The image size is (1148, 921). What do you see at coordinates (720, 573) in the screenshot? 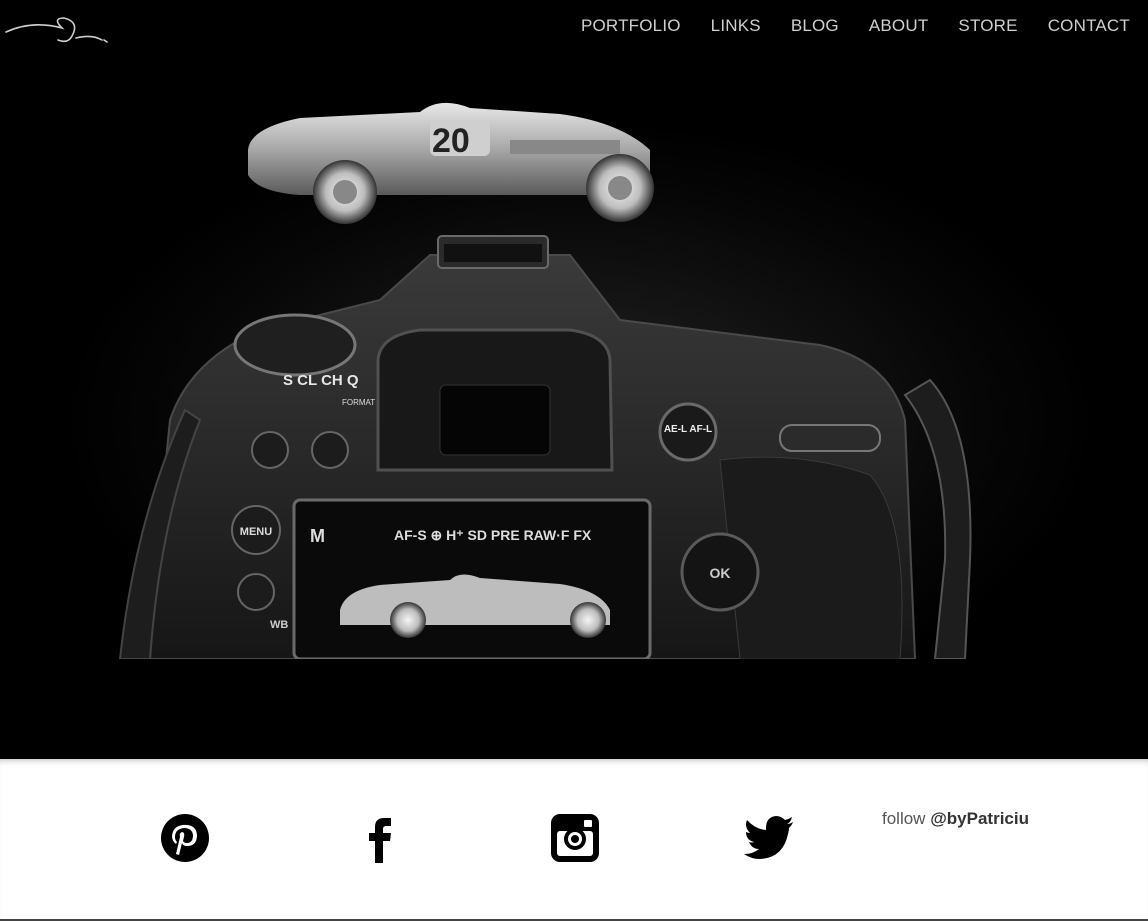
I see `ok-label: OK` at bounding box center [720, 573].